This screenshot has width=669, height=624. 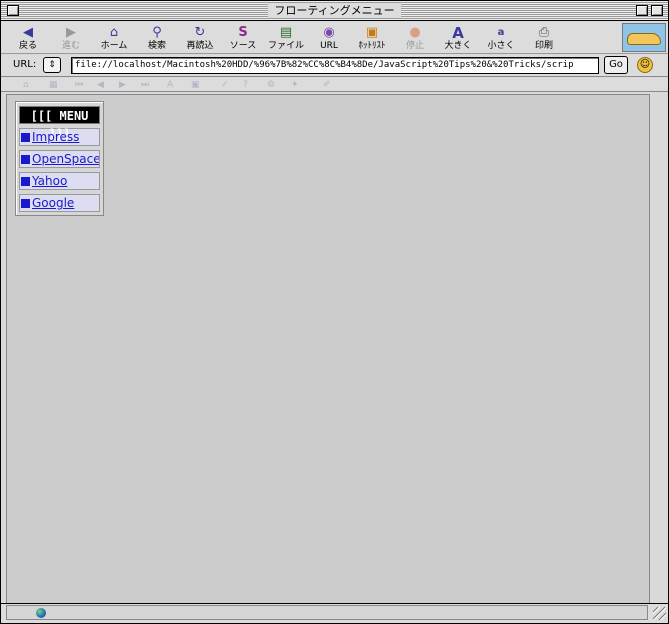 What do you see at coordinates (170, 85) in the screenshot?
I see `disabled-font-icon: A` at bounding box center [170, 85].